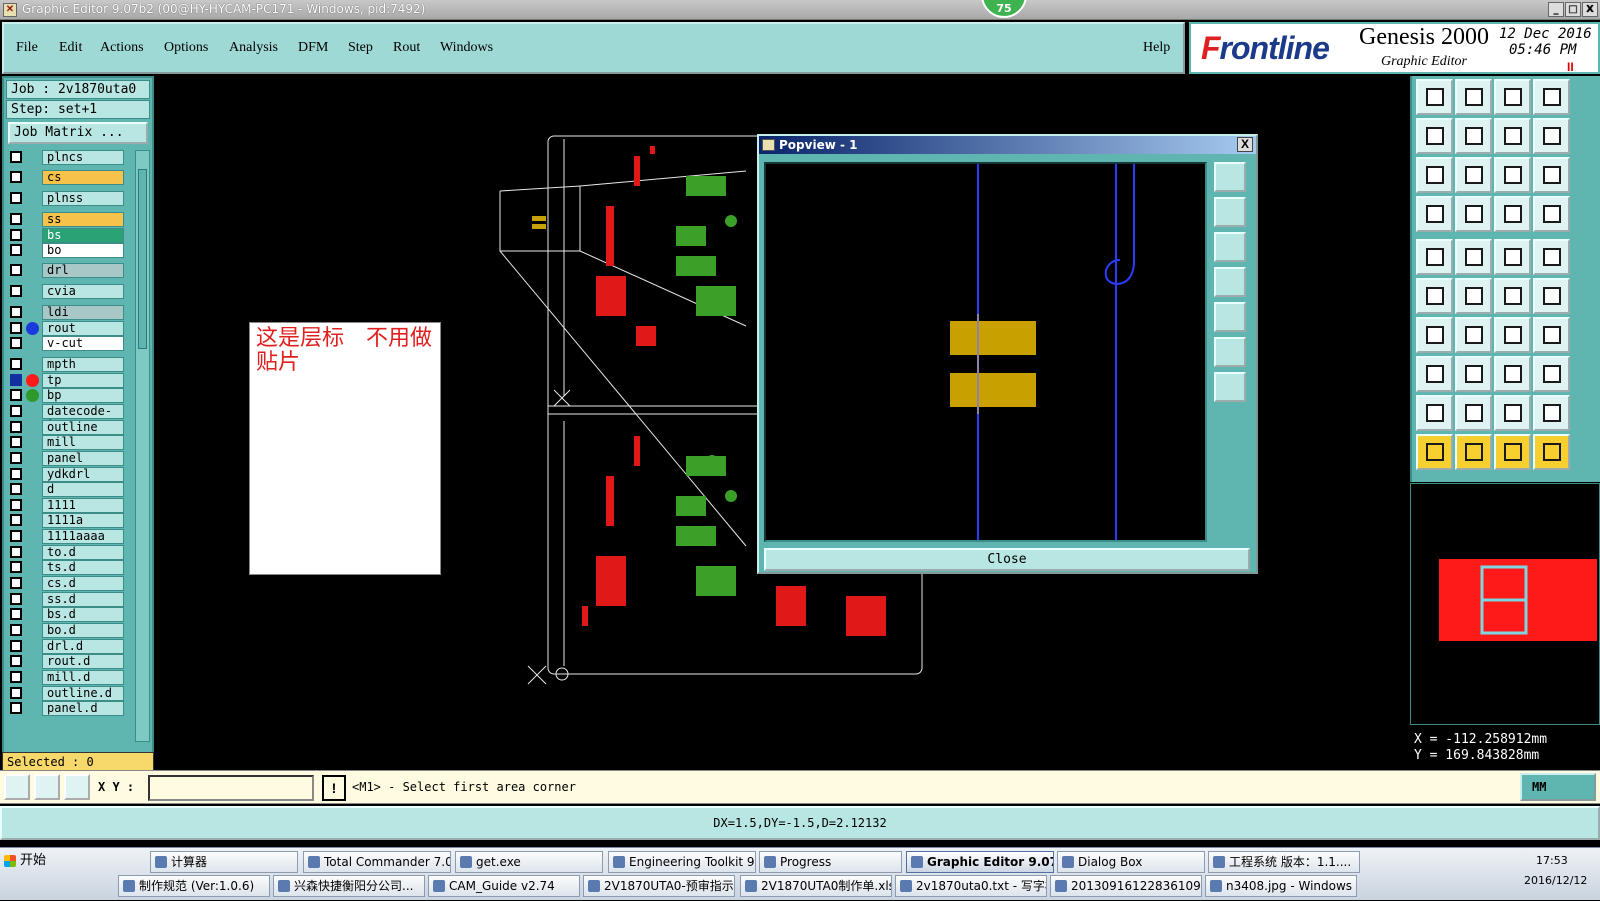 The height and width of the screenshot is (901, 1600). What do you see at coordinates (27, 861) in the screenshot?
I see `start-button: 开始` at bounding box center [27, 861].